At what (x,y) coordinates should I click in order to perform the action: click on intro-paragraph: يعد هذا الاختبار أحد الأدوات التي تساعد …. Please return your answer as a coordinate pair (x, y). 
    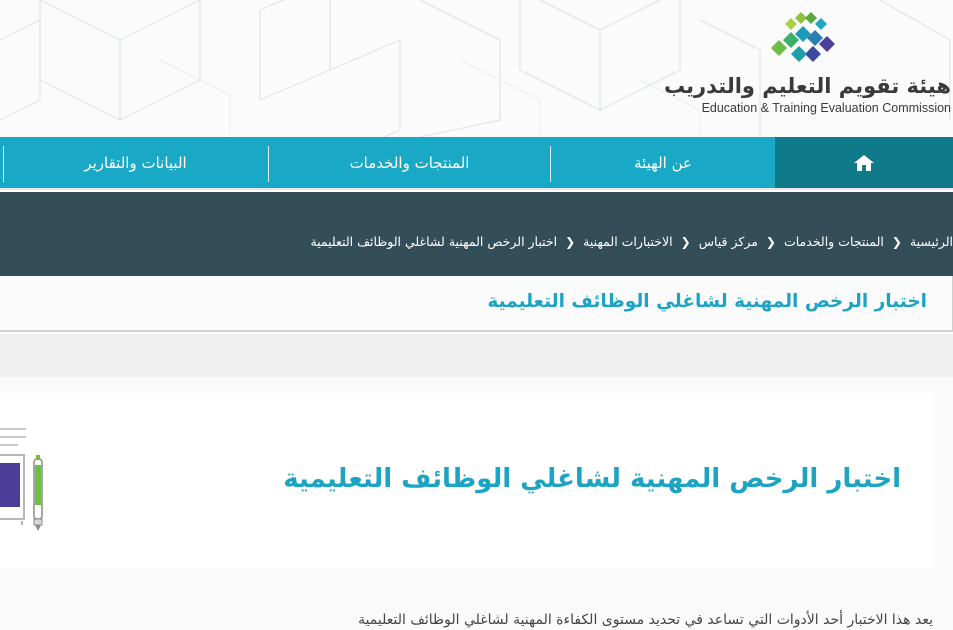
    Looking at the image, I should click on (645, 620).